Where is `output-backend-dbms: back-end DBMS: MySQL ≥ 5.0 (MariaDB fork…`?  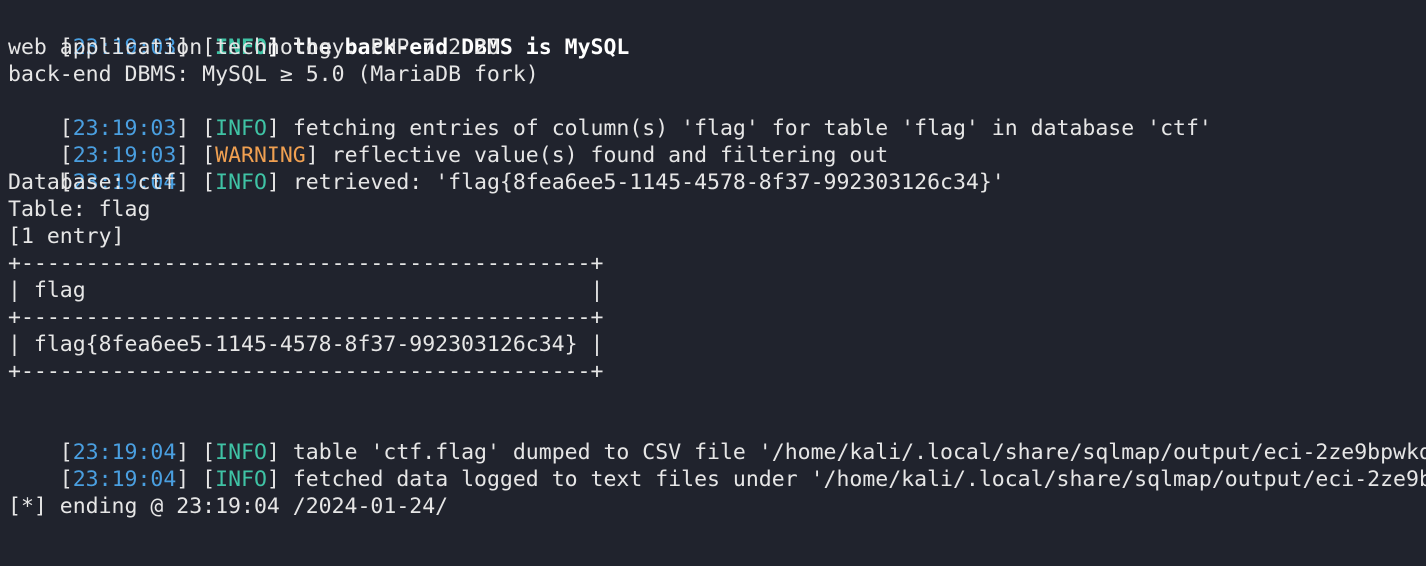
output-backend-dbms: back-end DBMS: MySQL ≥ 5.0 (MariaDB fork… is located at coordinates (273, 74).